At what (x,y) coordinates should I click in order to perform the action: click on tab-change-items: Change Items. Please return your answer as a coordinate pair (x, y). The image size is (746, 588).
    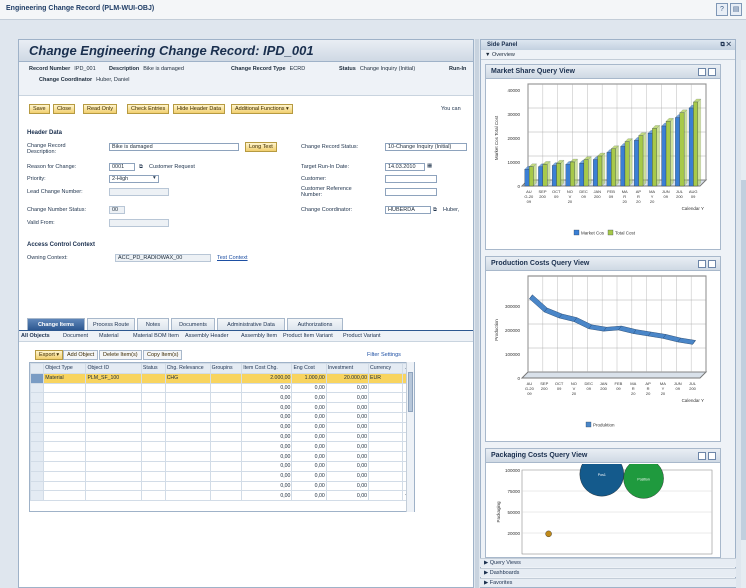
    Looking at the image, I should click on (56, 324).